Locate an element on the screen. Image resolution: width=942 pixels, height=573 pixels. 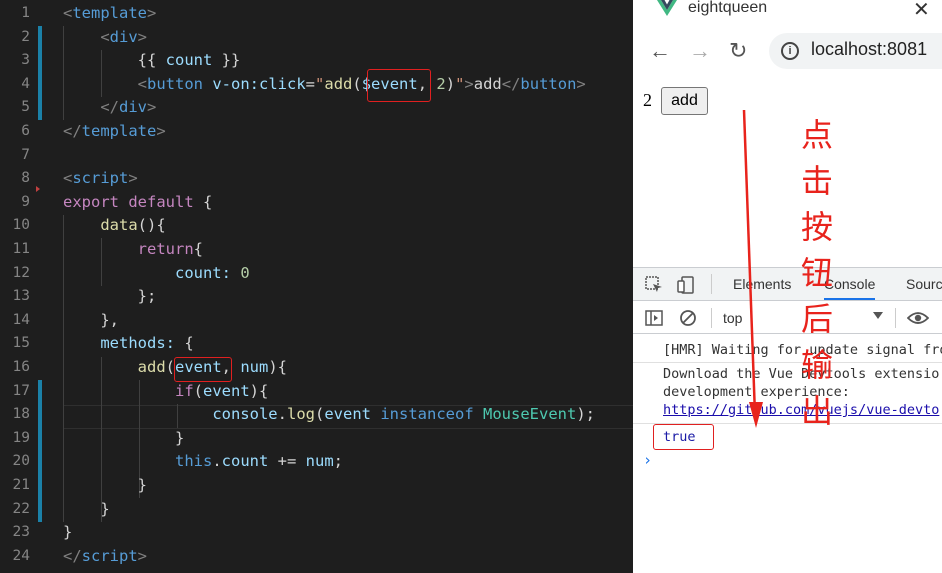
code-line: export default { is located at coordinates (137, 203).